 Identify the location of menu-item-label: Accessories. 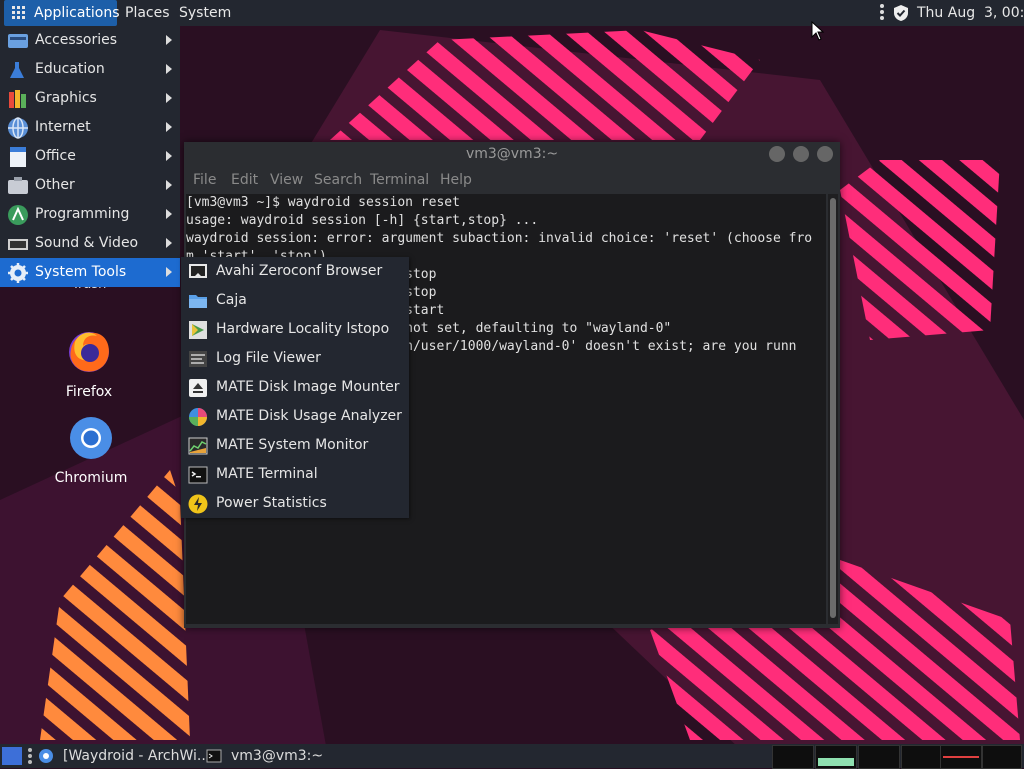
(76, 40).